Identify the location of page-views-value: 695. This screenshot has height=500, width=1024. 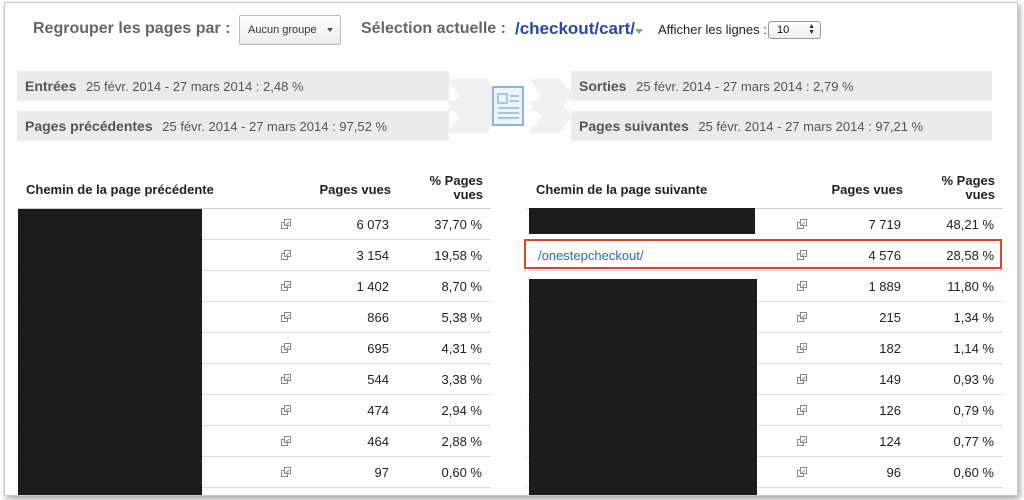
(378, 348).